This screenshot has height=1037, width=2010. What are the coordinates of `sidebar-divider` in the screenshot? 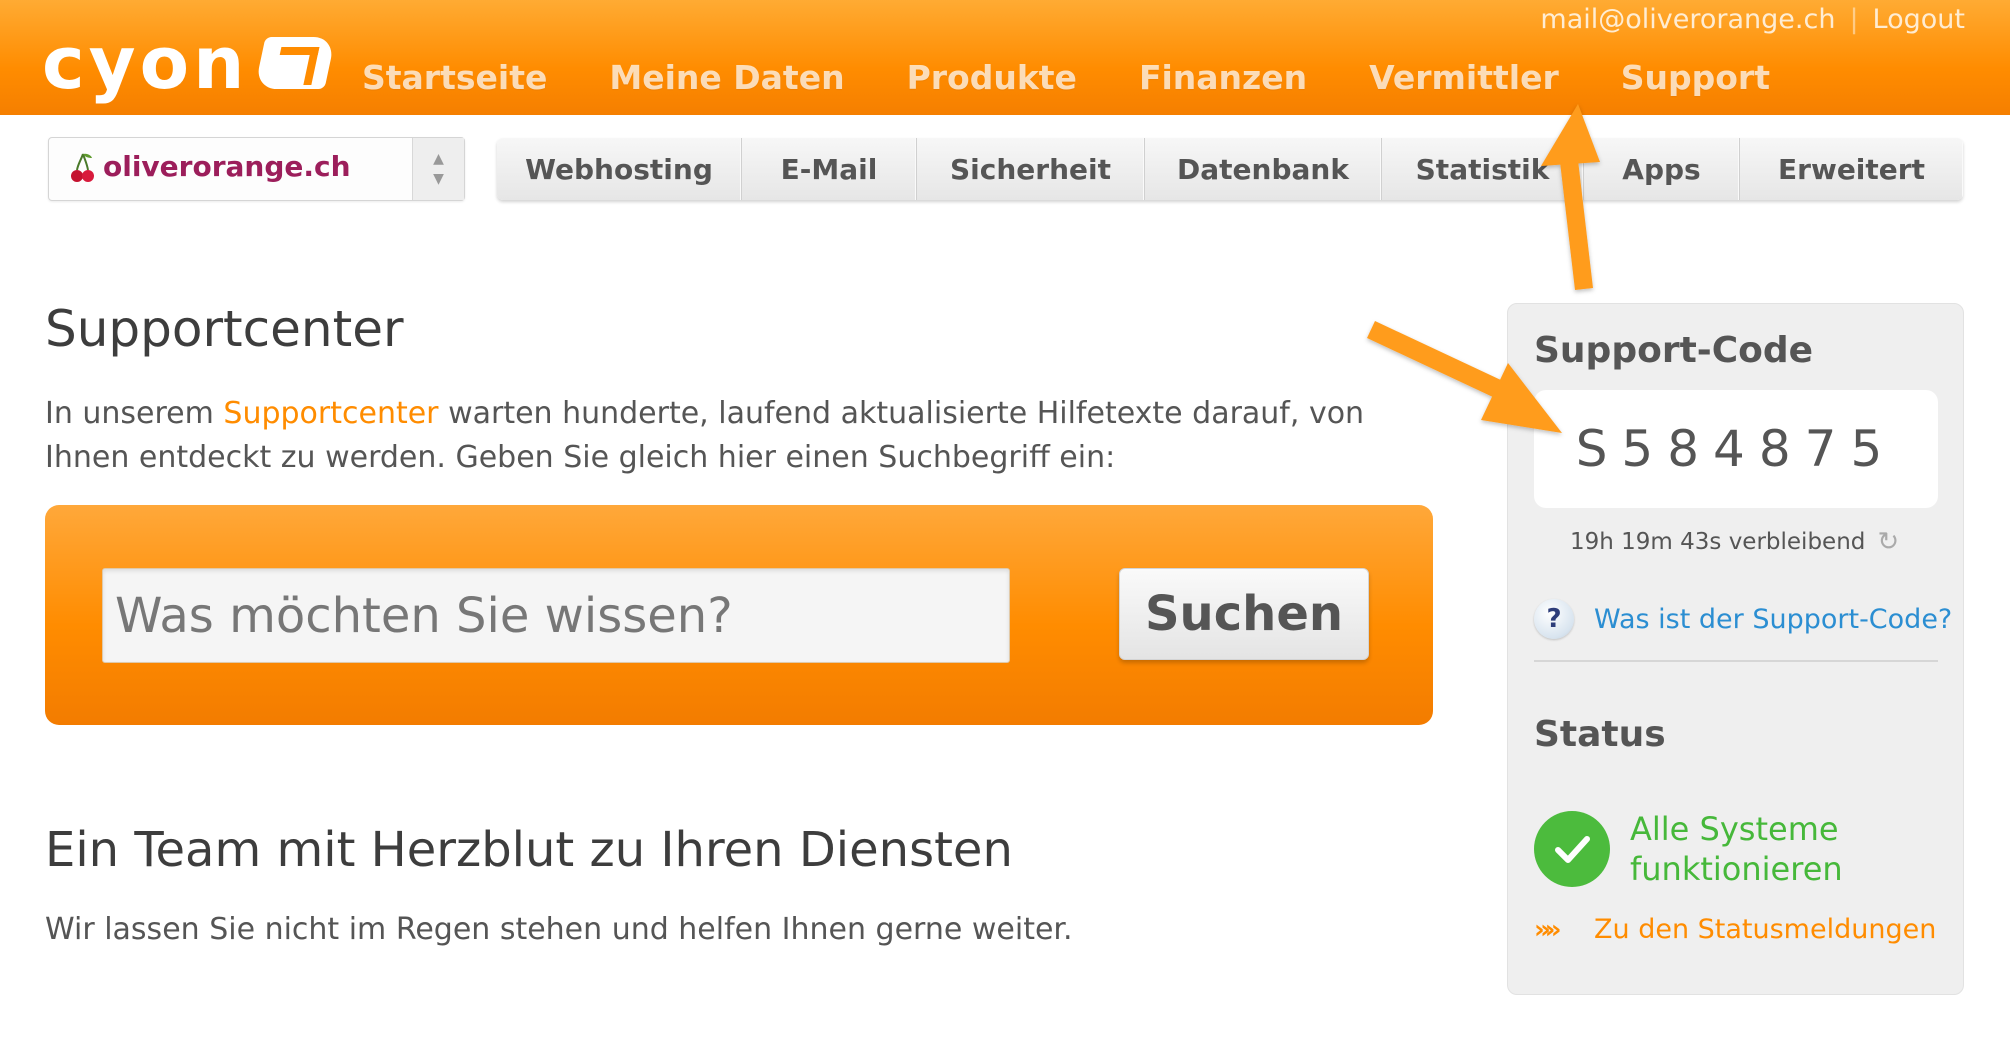 It's located at (1736, 661).